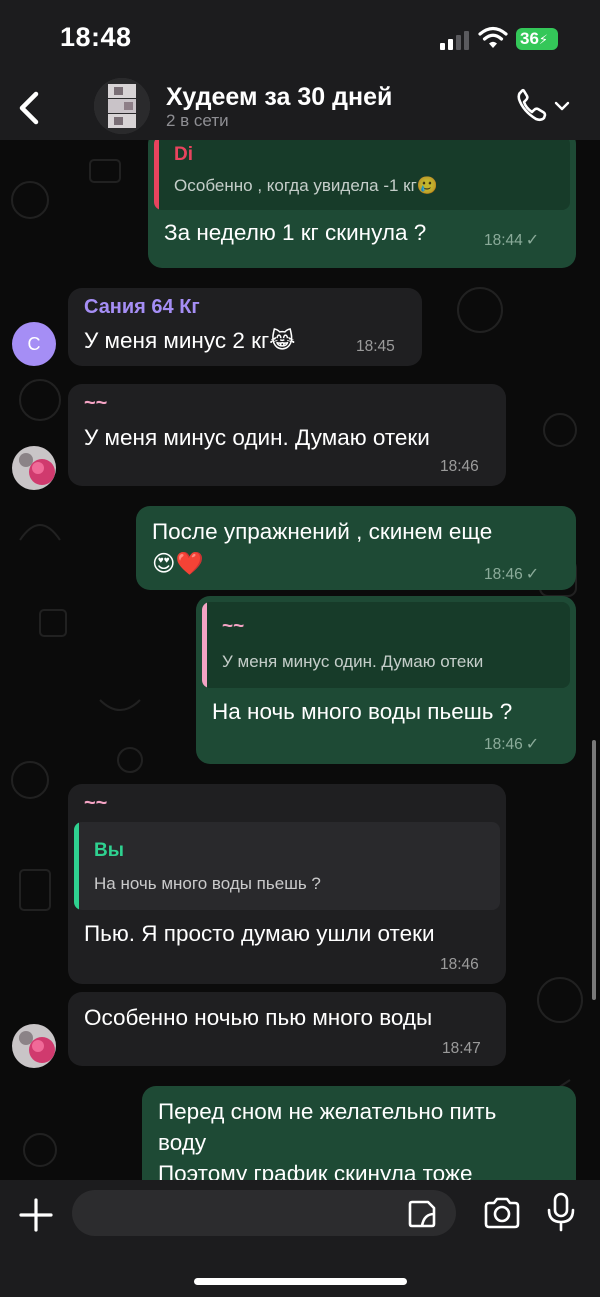  I want to click on message-text: Особенно ночью пью много воды, so click(258, 1017).